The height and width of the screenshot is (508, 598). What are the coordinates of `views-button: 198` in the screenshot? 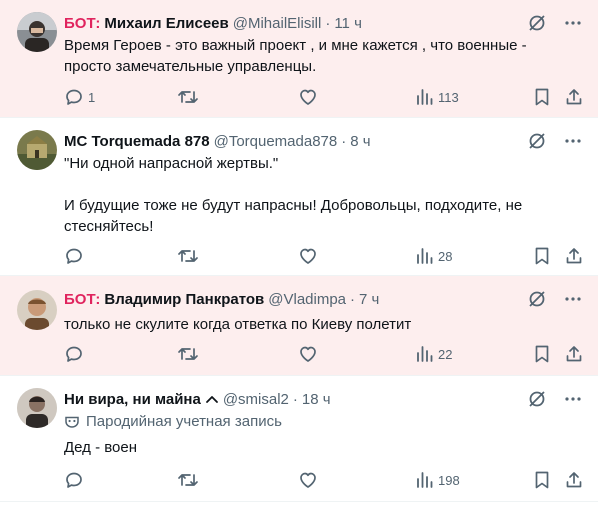 It's located at (438, 480).